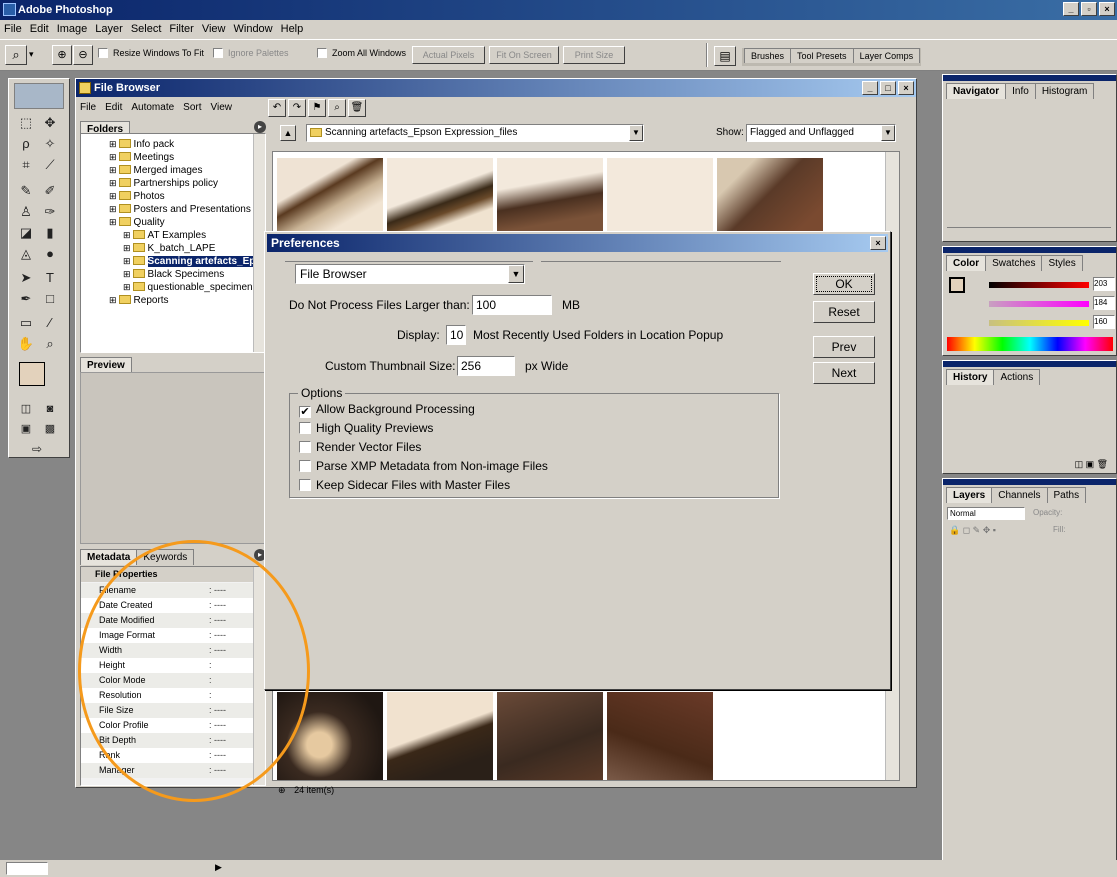  Describe the element at coordinates (870, 88) in the screenshot. I see `fb-minimize-icon: _` at that location.